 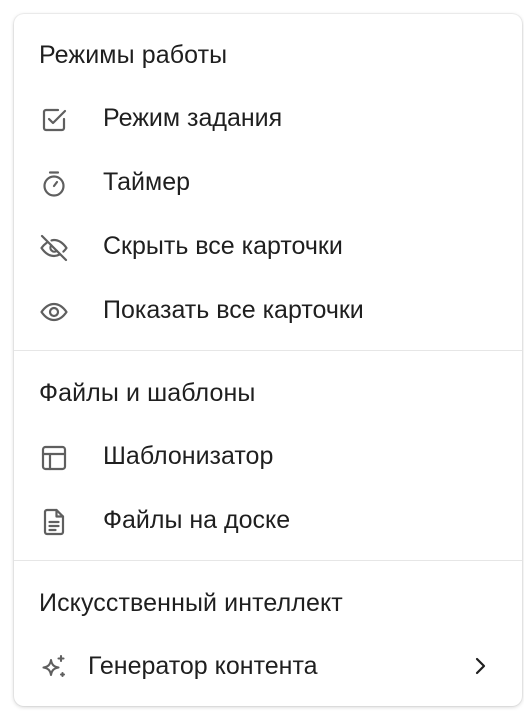 I want to click on menu-item-templater: Шаблонизатор, so click(x=268, y=456).